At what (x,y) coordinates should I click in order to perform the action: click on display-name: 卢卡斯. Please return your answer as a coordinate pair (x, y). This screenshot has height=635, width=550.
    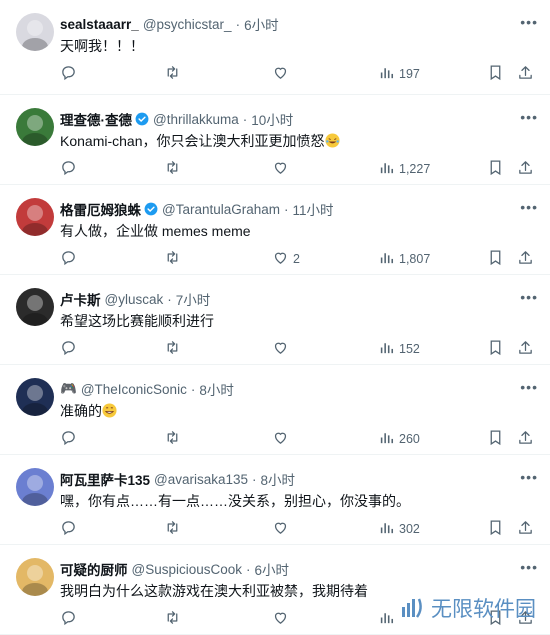
    Looking at the image, I should click on (80, 299).